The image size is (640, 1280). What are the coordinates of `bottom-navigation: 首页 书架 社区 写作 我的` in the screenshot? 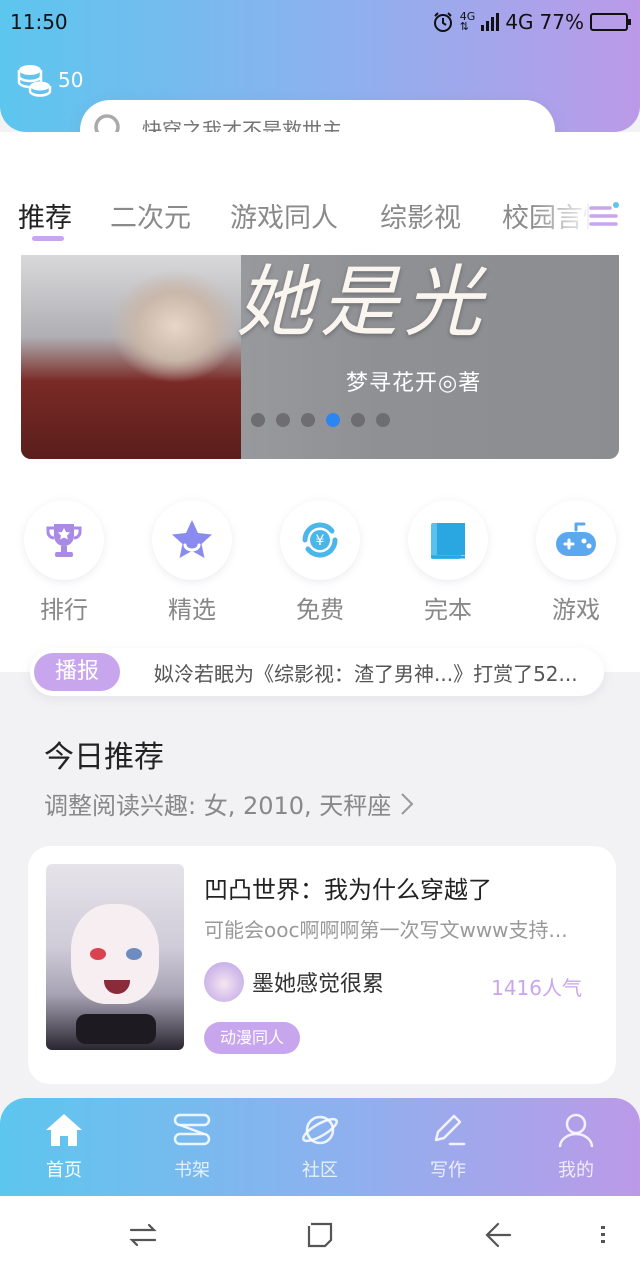 It's located at (320, 1147).